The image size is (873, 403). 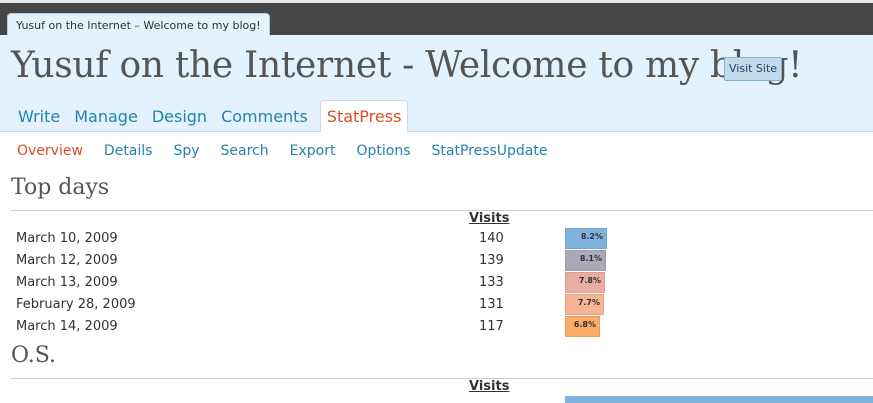 I want to click on menu-manage: Manage, so click(x=106, y=115).